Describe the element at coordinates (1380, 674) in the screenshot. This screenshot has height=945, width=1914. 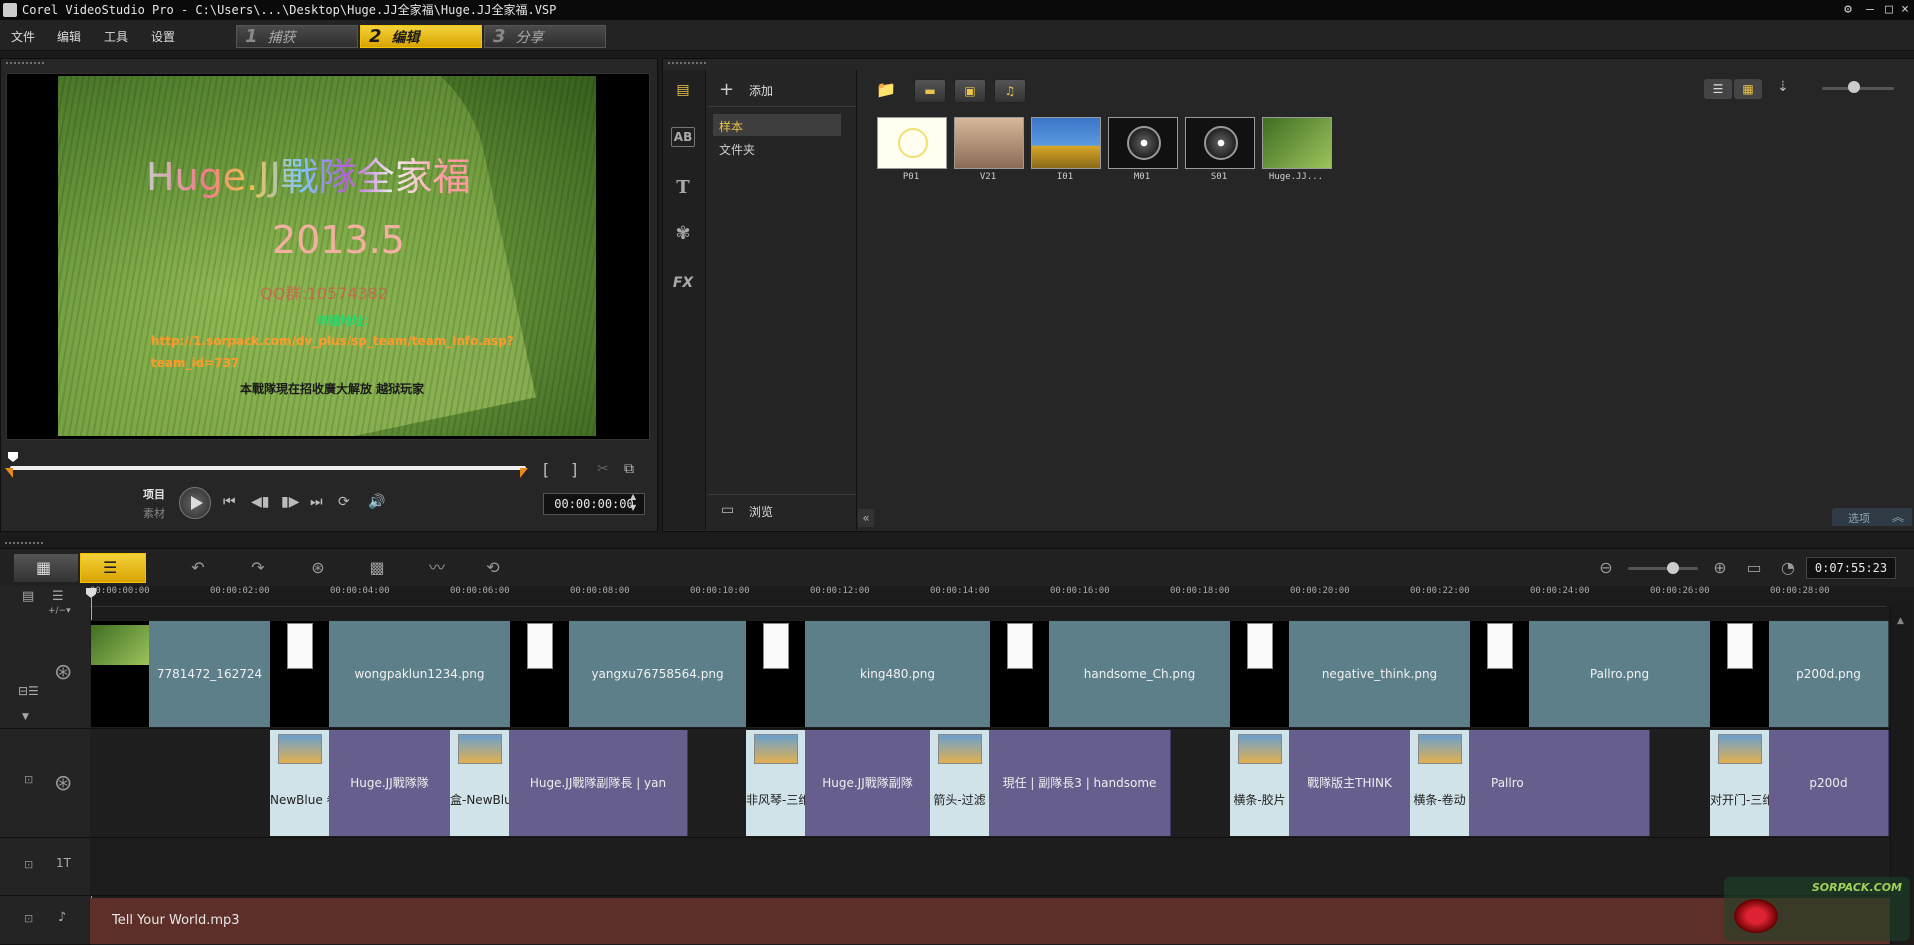
I see `video-clip: negative_think.png` at that location.